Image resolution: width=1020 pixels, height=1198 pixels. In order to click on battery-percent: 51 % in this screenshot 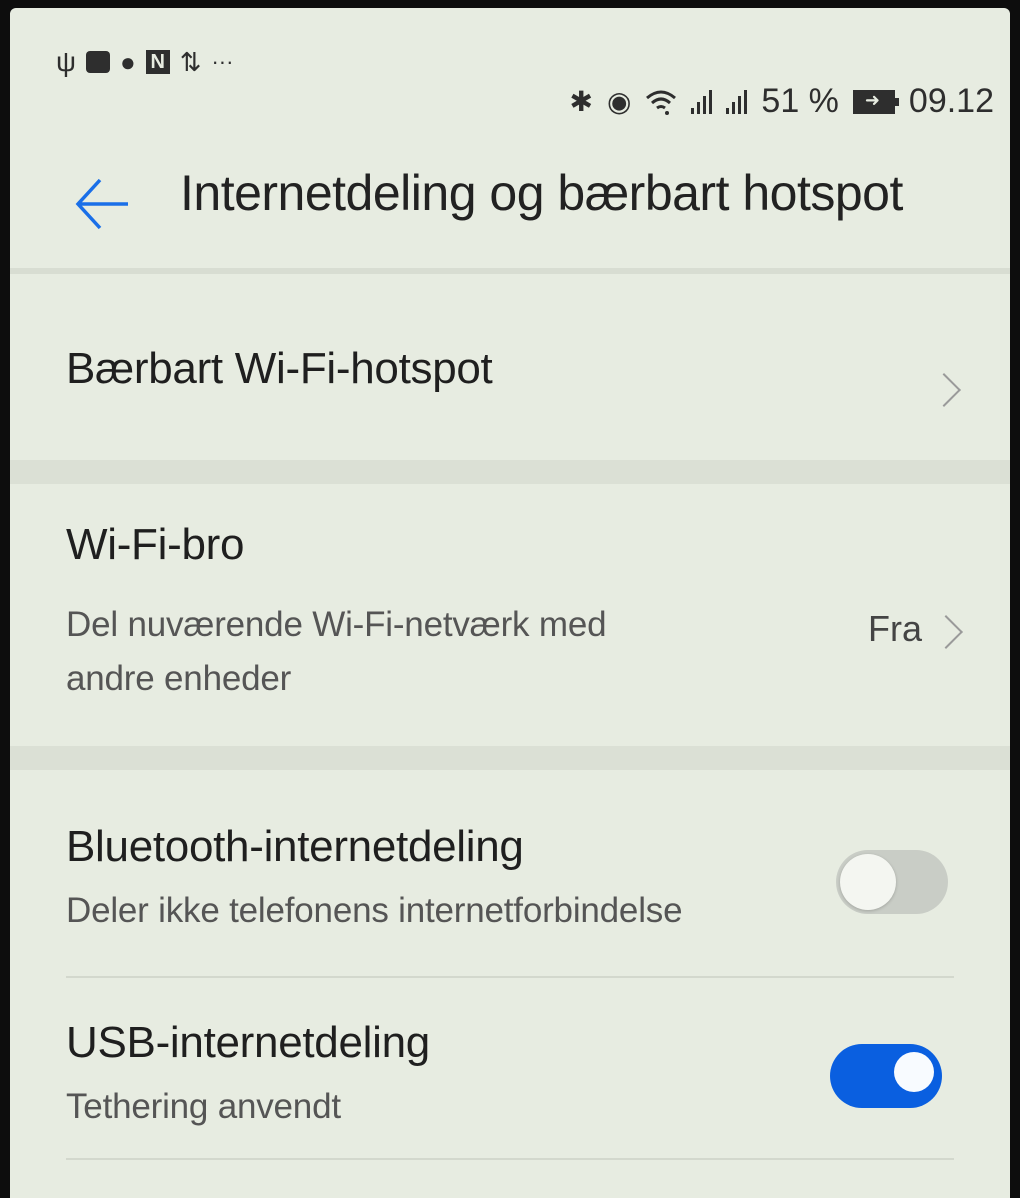, I will do `click(800, 101)`.